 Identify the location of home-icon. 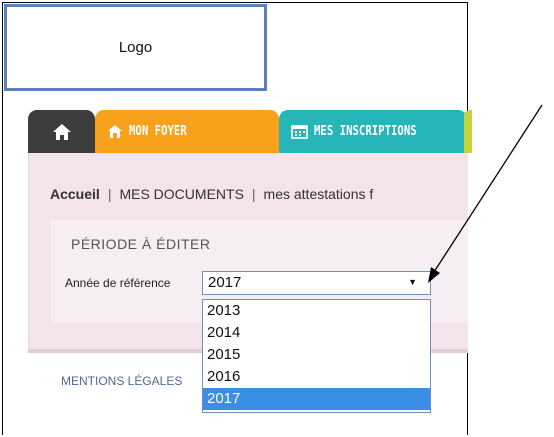
(62, 132).